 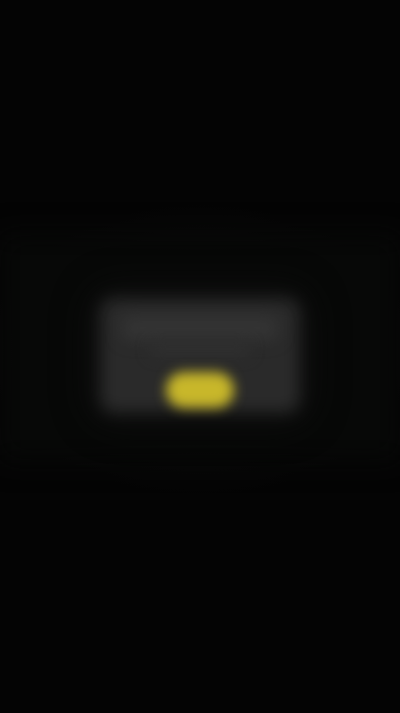 I want to click on primary-button-label, so click(x=200, y=390).